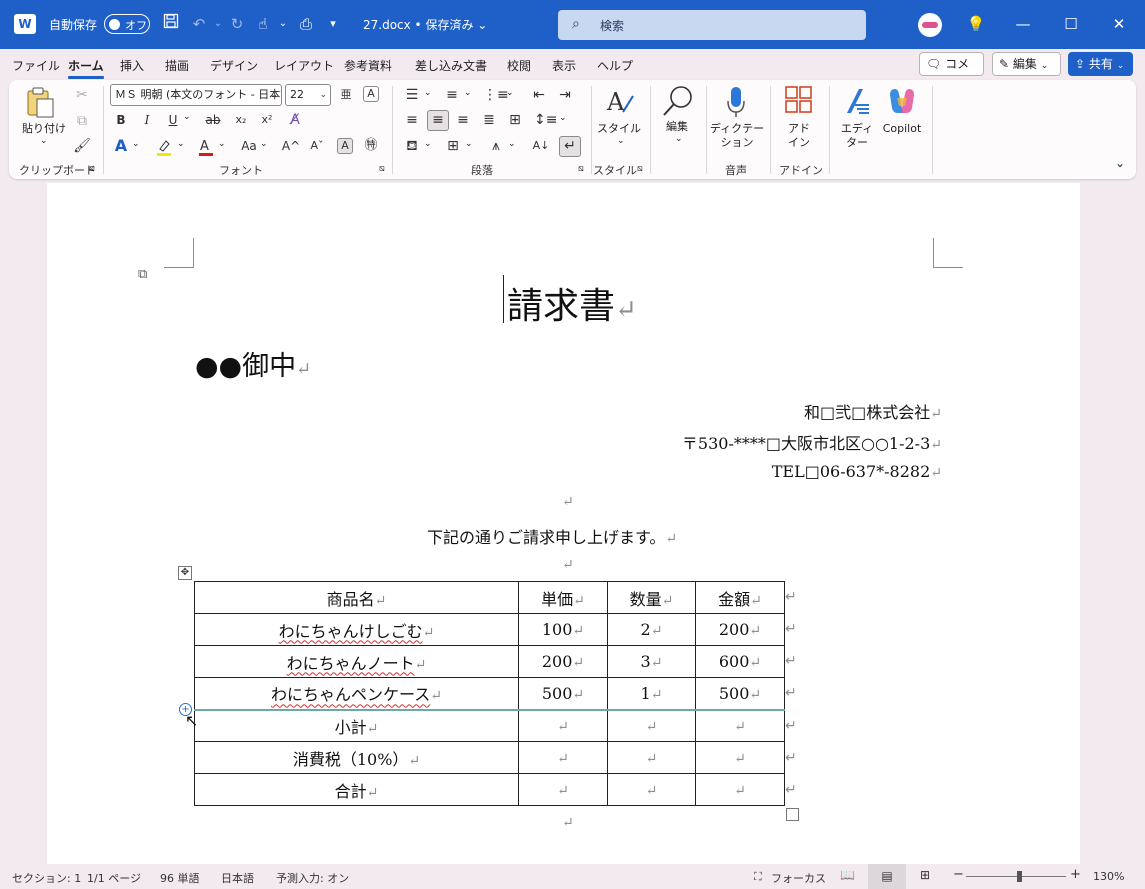 Image resolution: width=1145 pixels, height=889 pixels. I want to click on tab-layout: レイアウト, so click(304, 65).